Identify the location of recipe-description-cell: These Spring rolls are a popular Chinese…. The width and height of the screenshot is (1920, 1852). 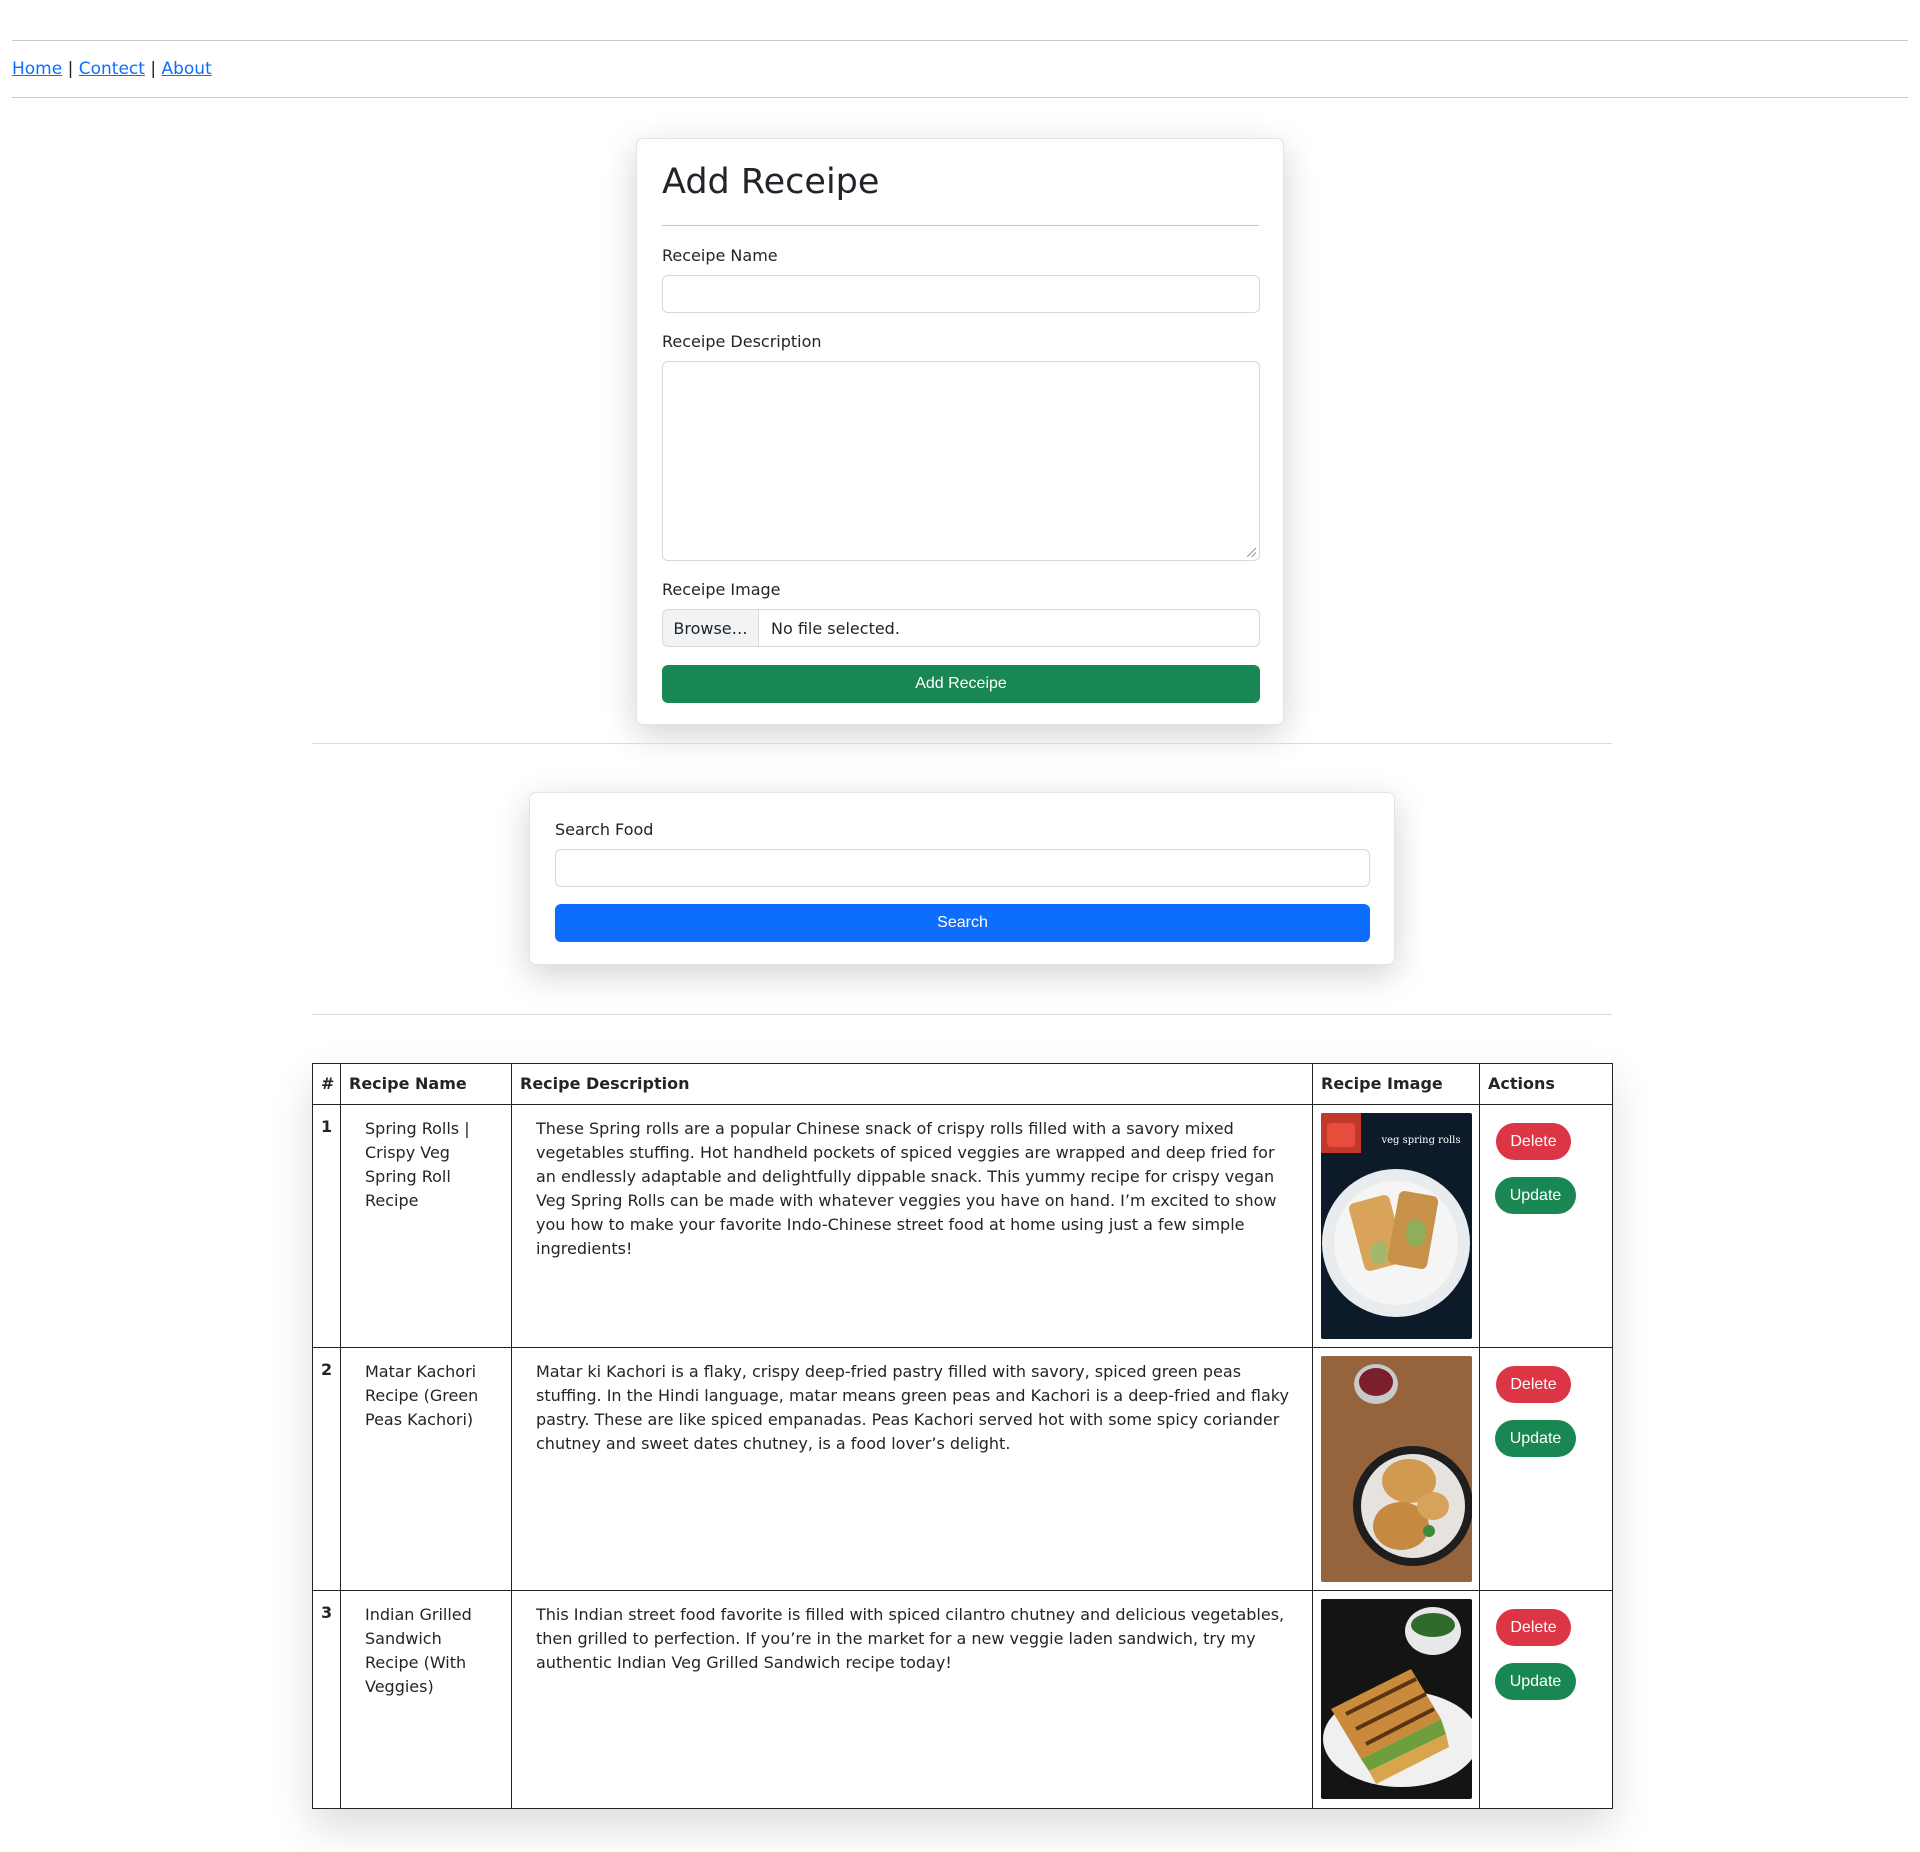
(912, 1226).